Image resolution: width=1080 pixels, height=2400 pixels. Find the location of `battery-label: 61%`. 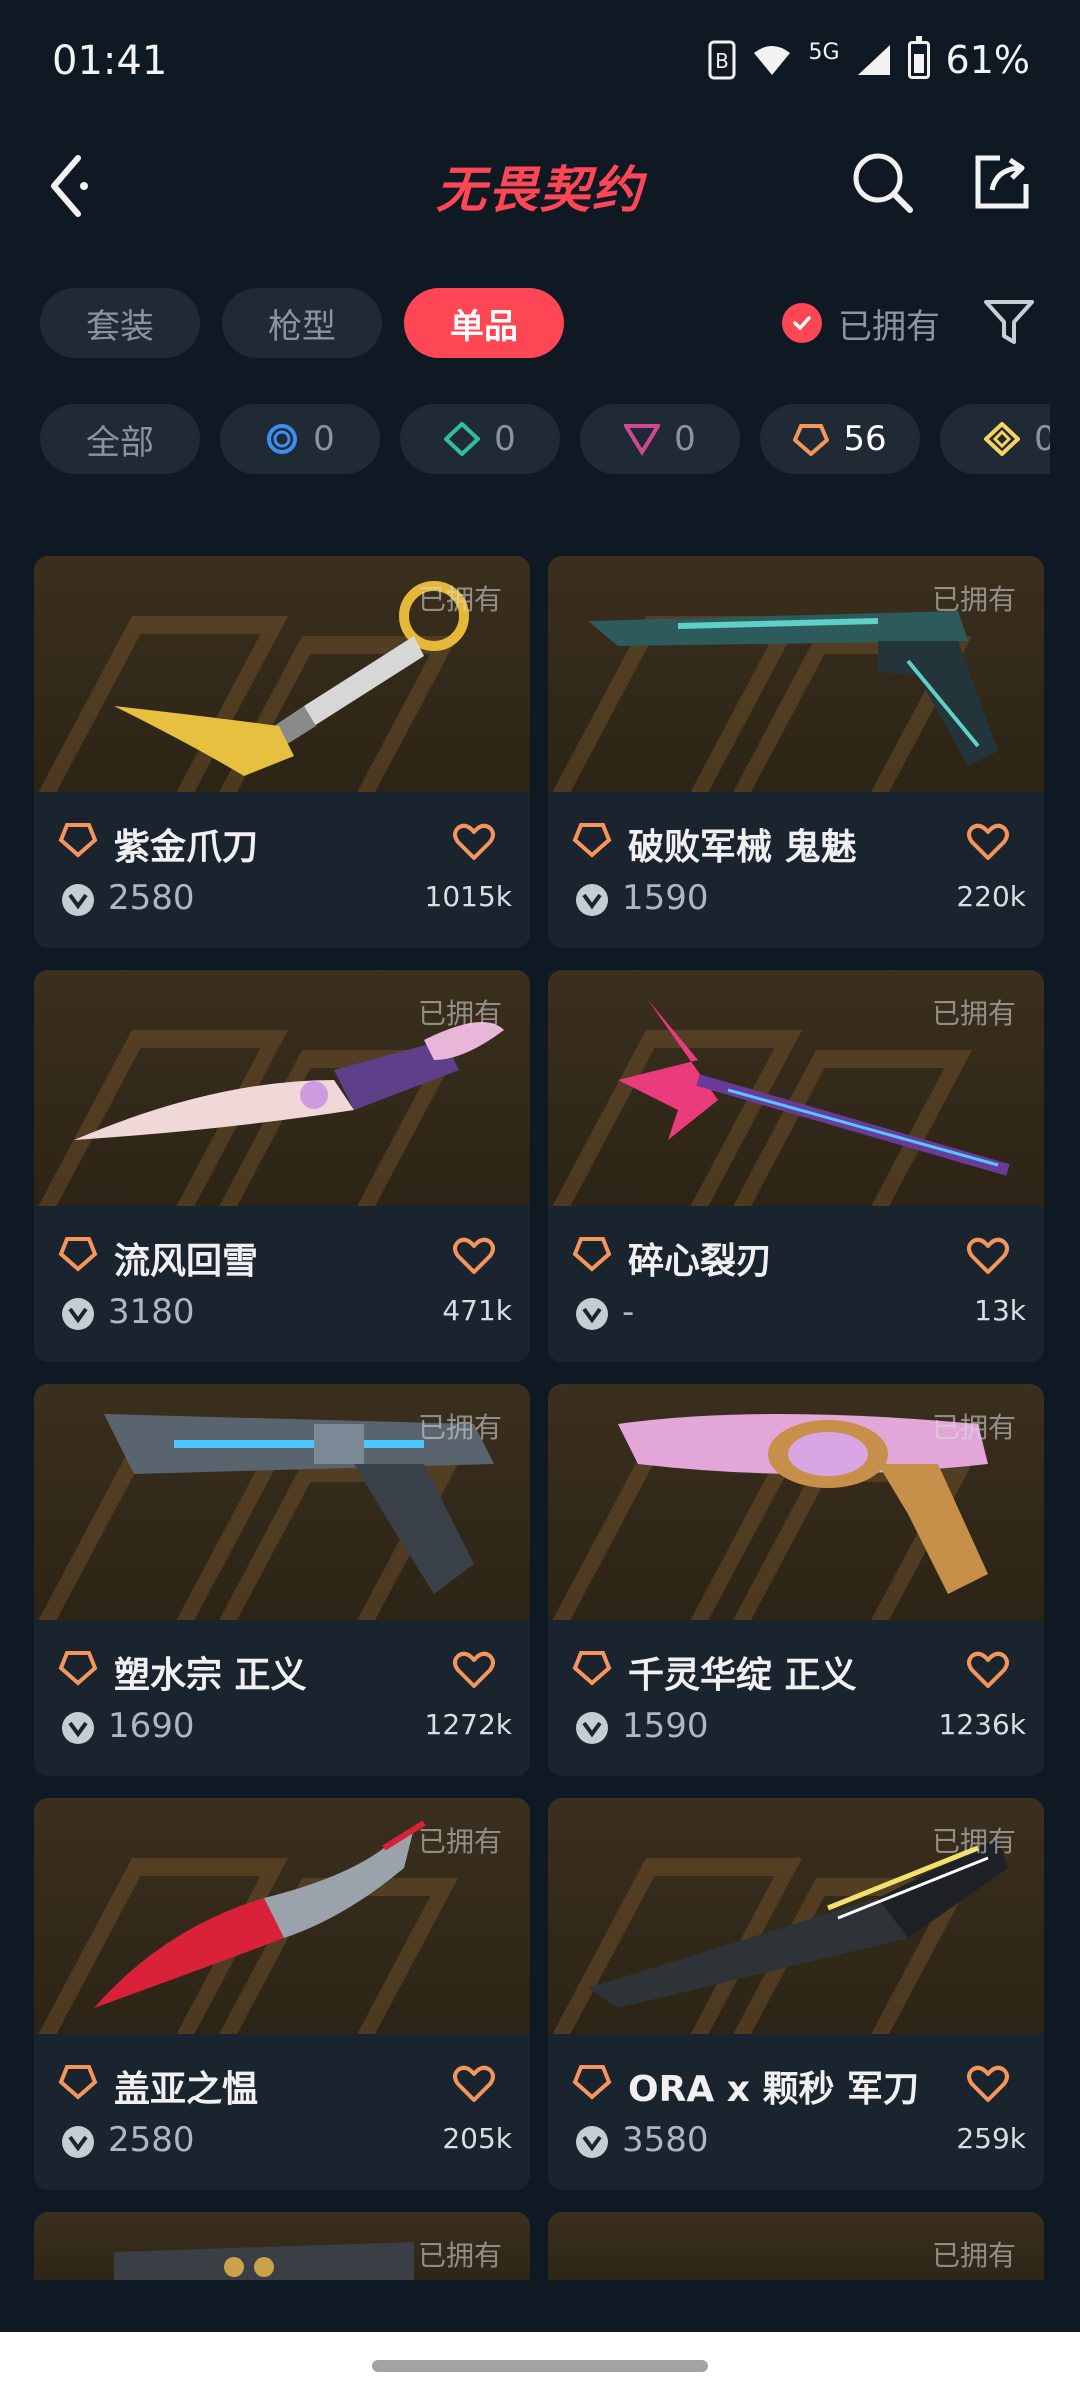

battery-label: 61% is located at coordinates (987, 60).